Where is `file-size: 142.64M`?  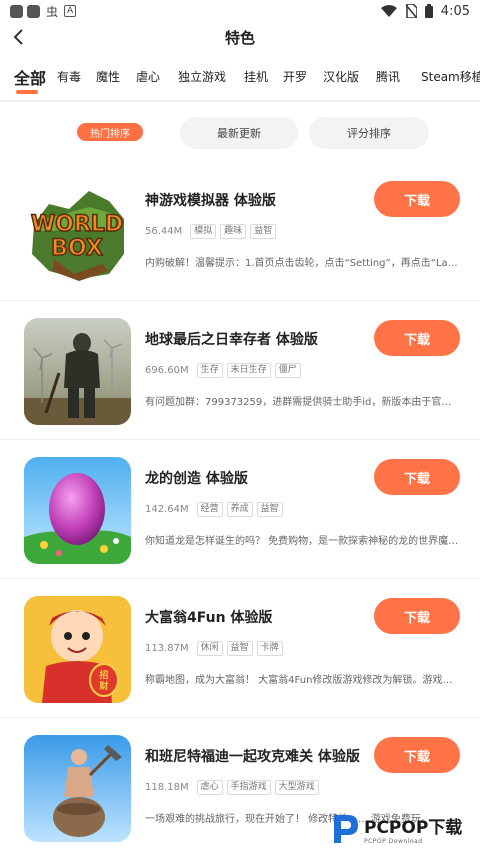
file-size: 142.64M is located at coordinates (167, 509).